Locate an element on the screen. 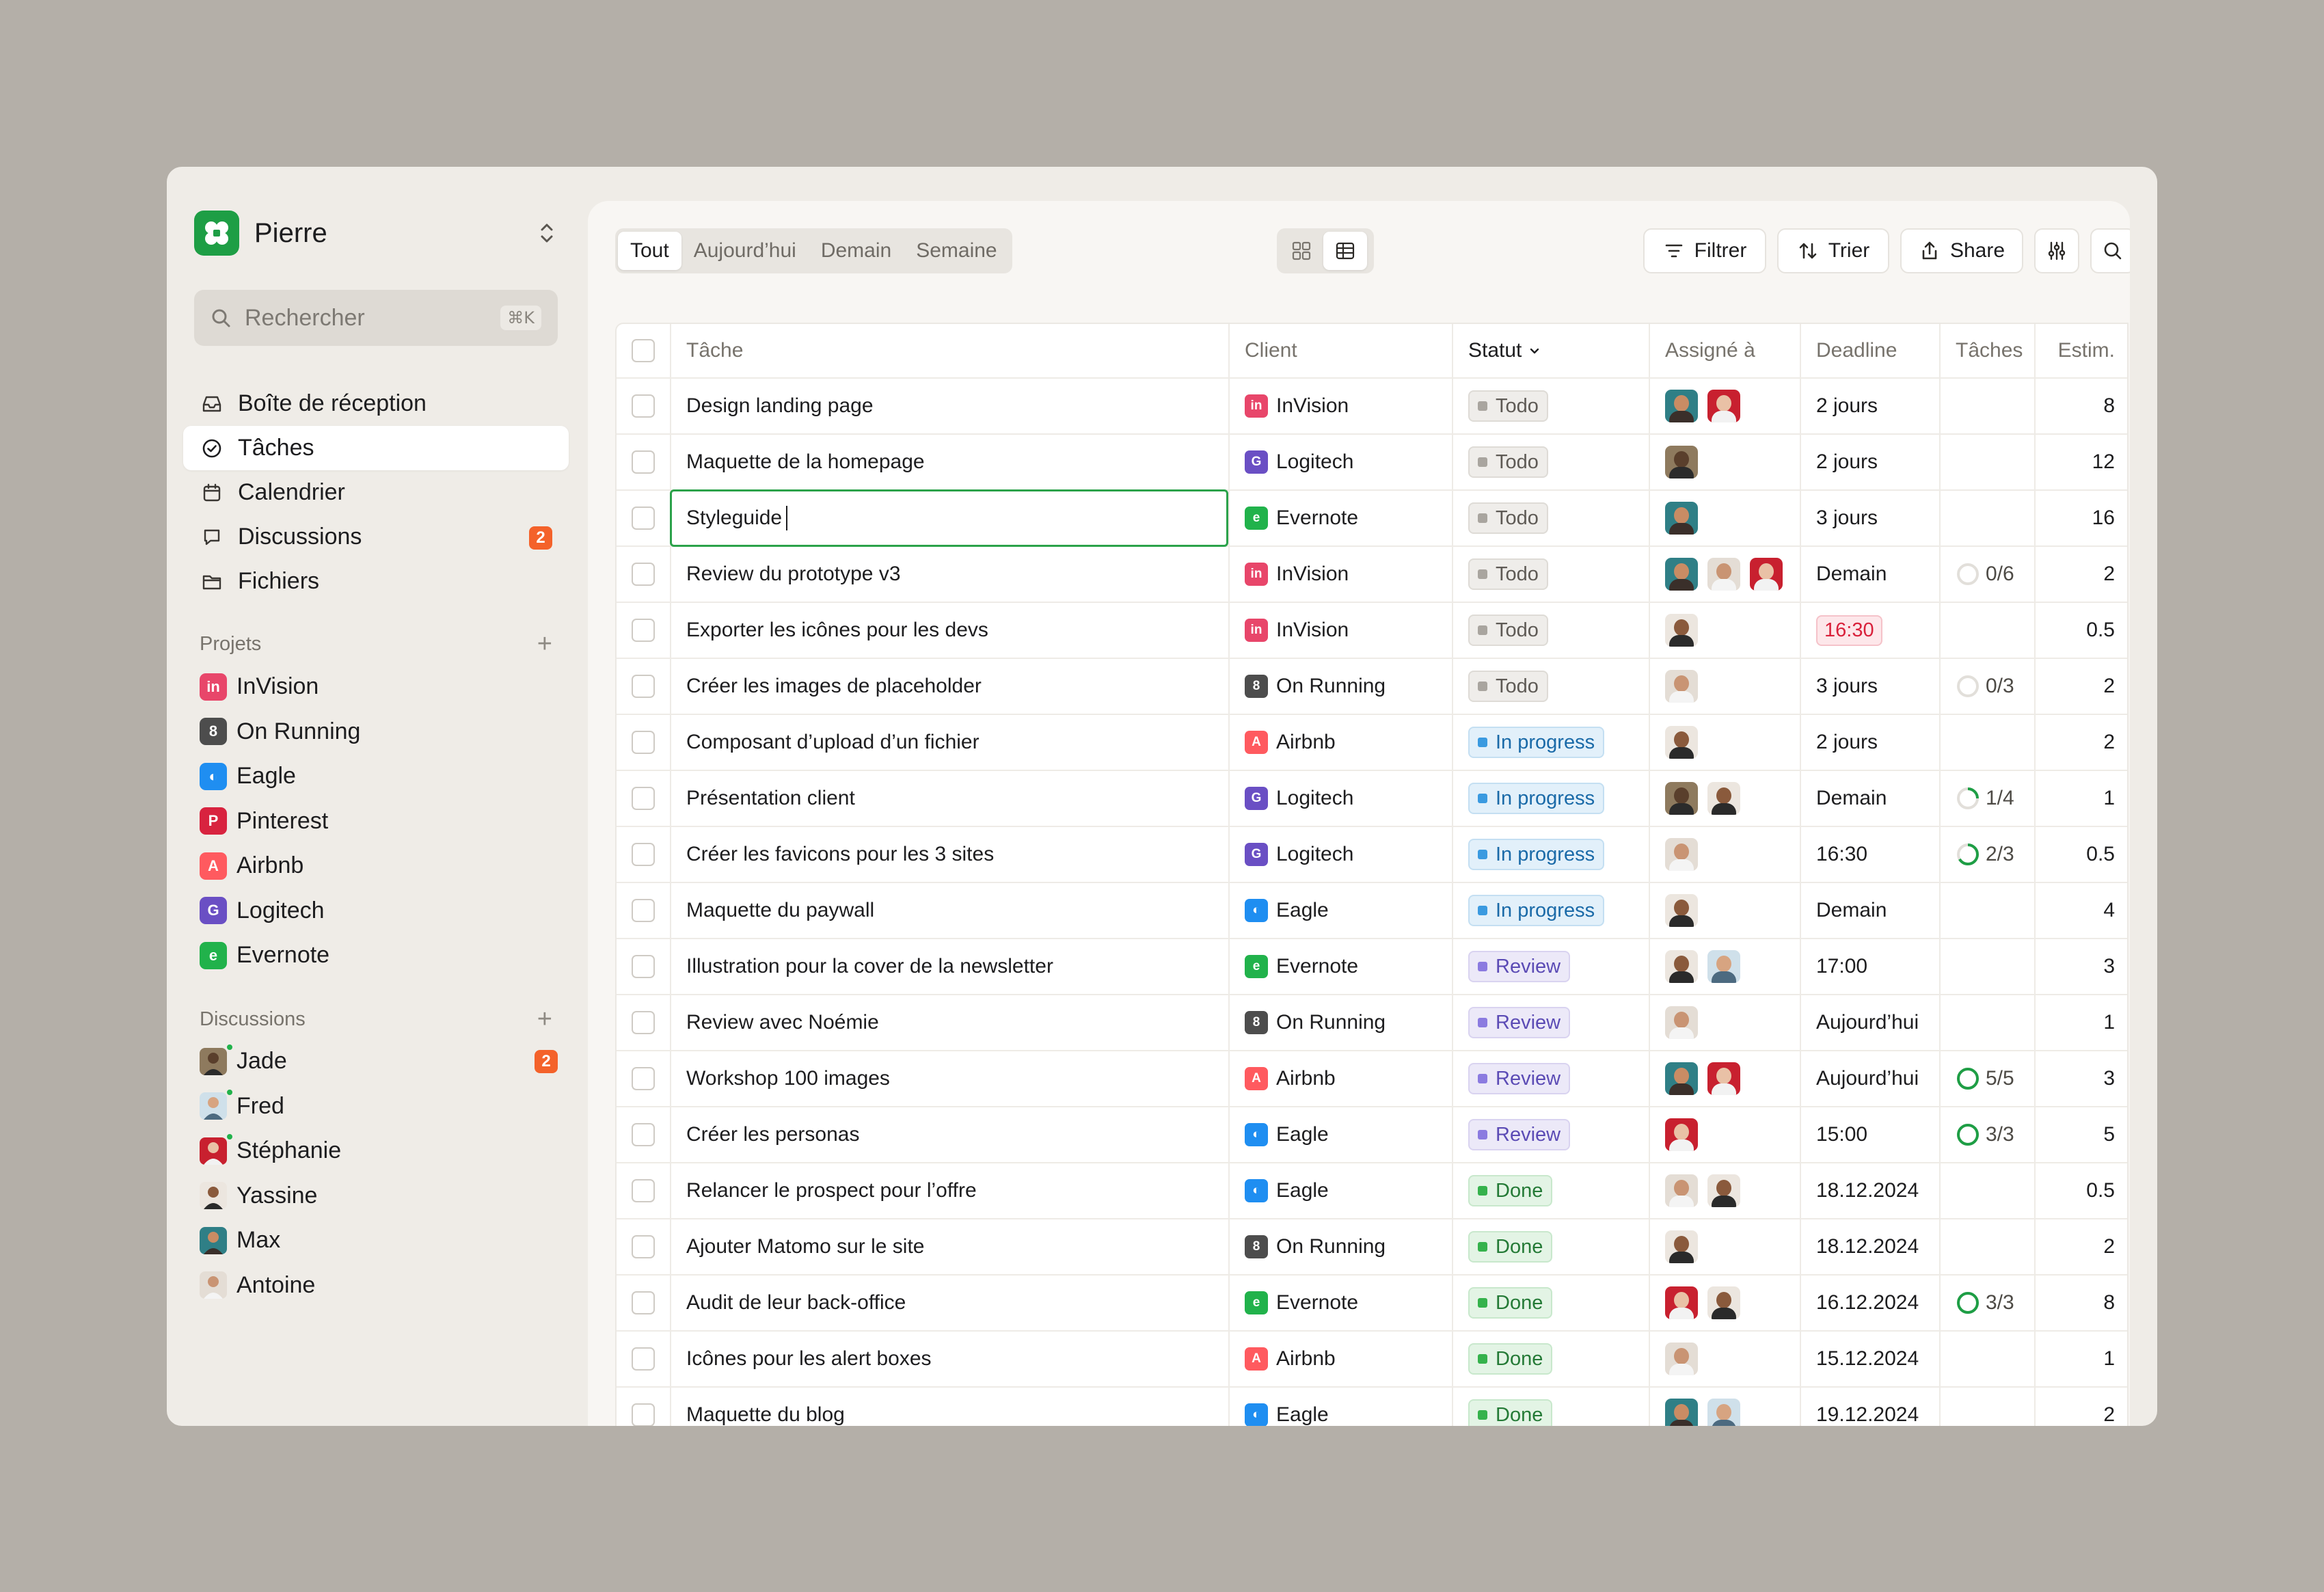 This screenshot has height=1592, width=2324. header-task: Tâche is located at coordinates (950, 350).